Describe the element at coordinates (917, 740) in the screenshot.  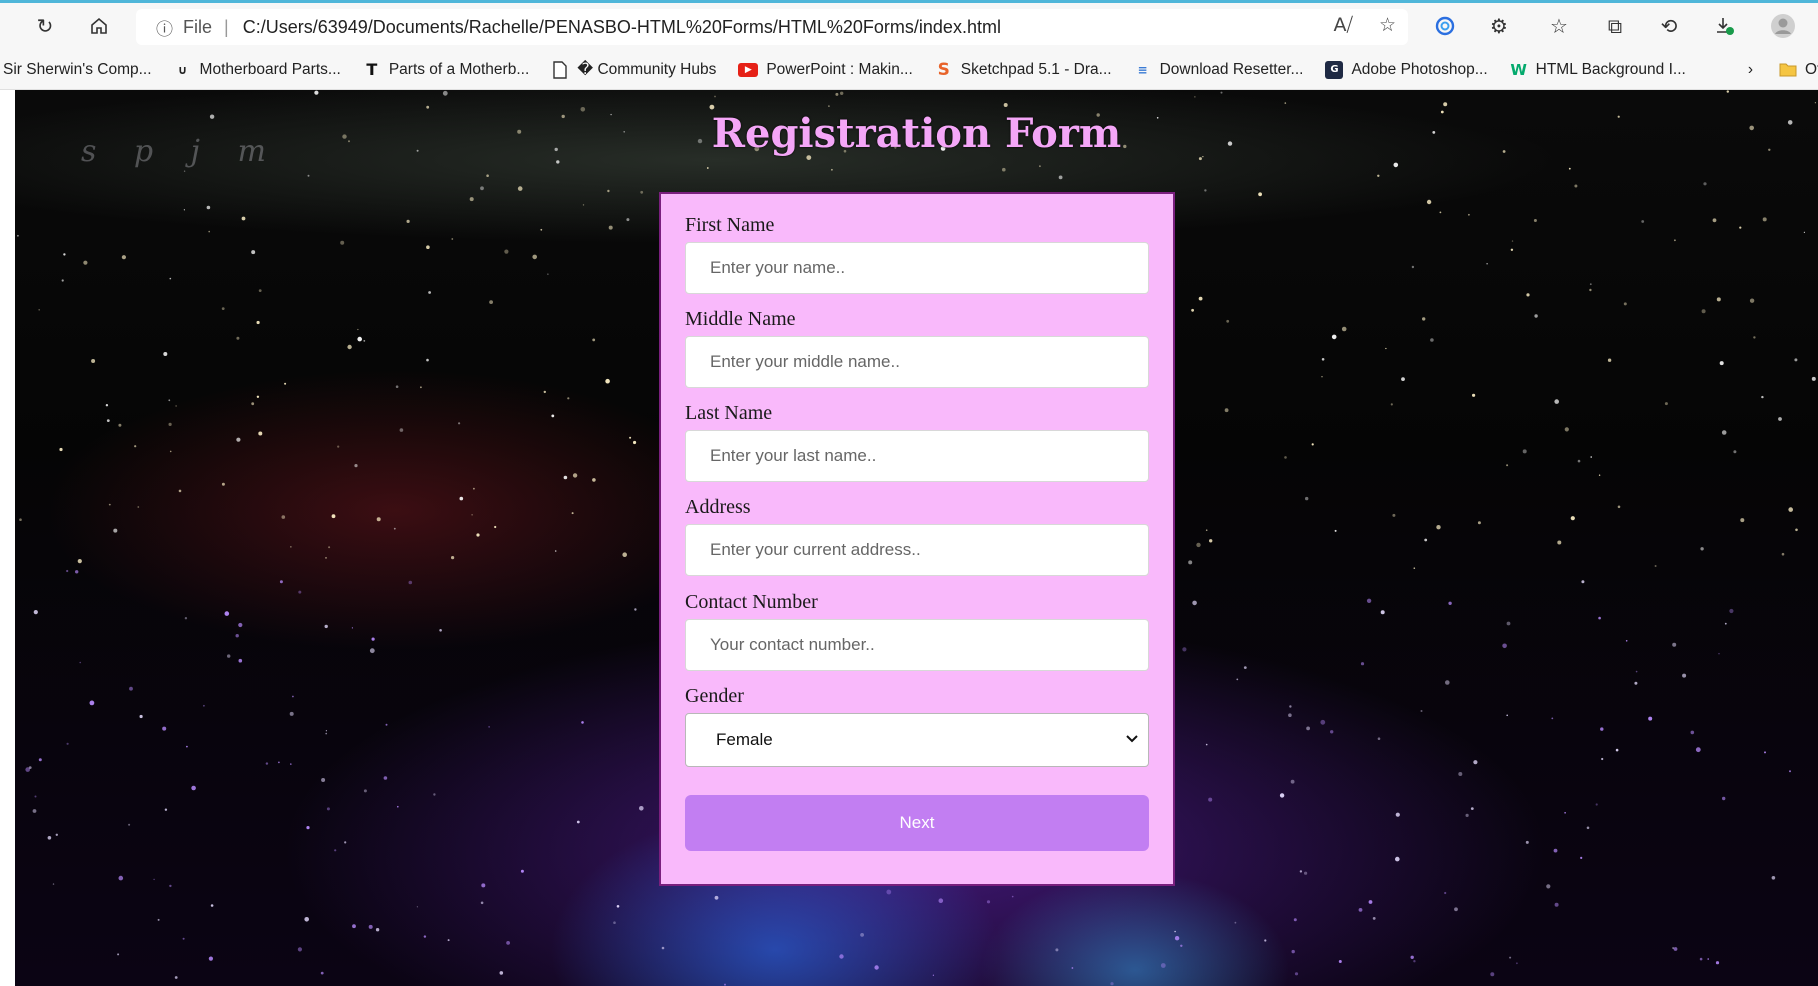
I see `gender-select: Female` at that location.